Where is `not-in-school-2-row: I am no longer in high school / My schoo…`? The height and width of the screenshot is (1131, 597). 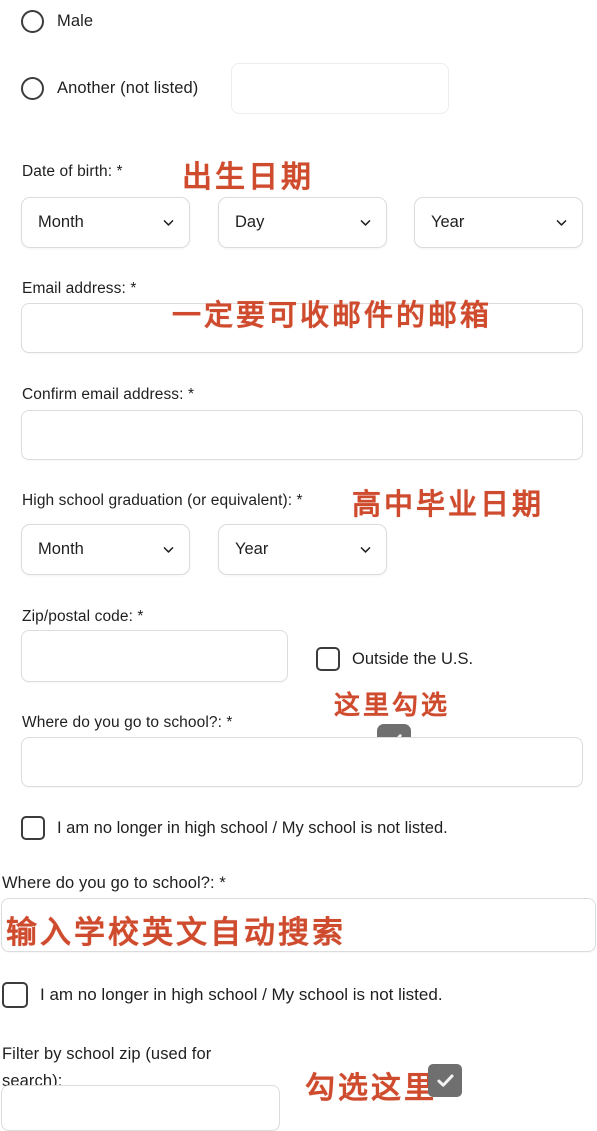 not-in-school-2-row: I am no longer in high school / My schoo… is located at coordinates (222, 995).